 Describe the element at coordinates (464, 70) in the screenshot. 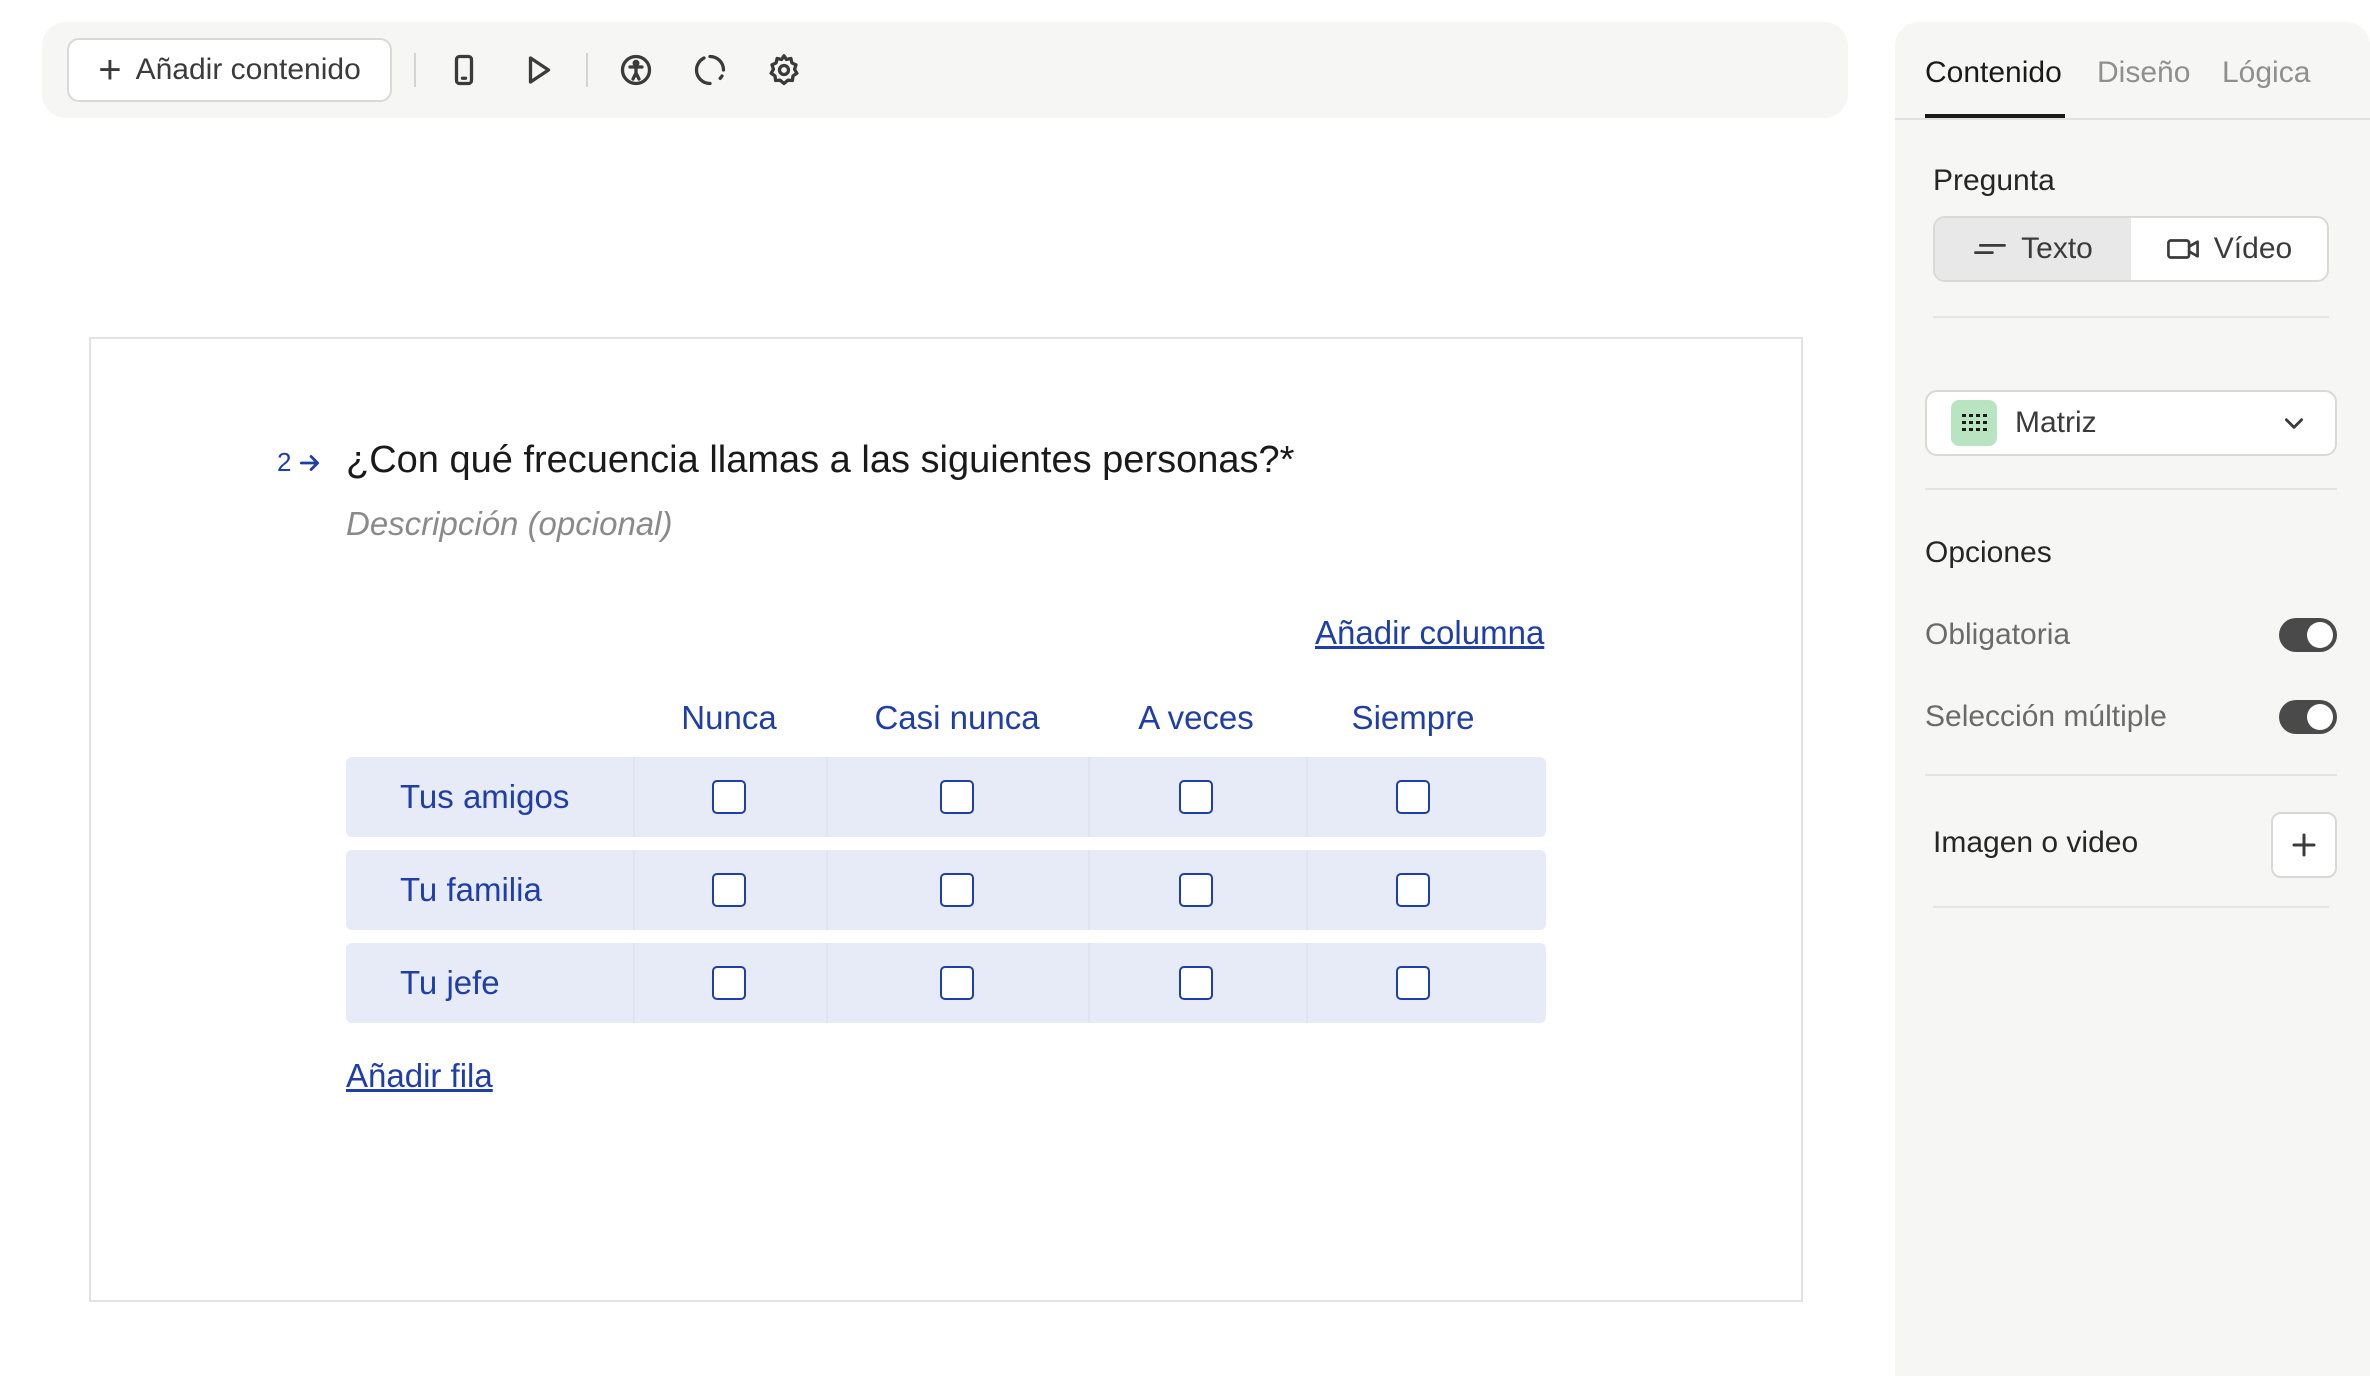

I see `mobile-preview-icon` at that location.